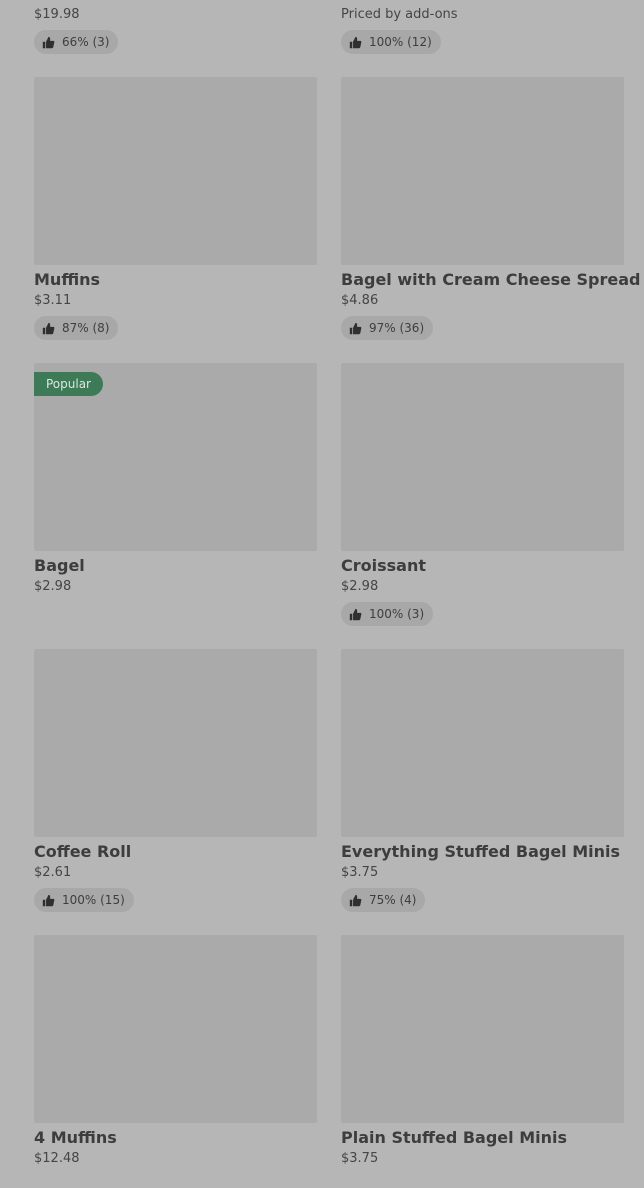 Image resolution: width=644 pixels, height=1188 pixels. I want to click on rating-value: 100% (15), so click(93, 900).